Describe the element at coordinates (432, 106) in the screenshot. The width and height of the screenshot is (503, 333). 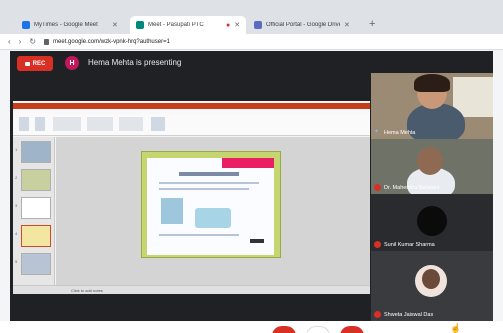
I see `participant-tile: ✦ Hema Mehta` at that location.